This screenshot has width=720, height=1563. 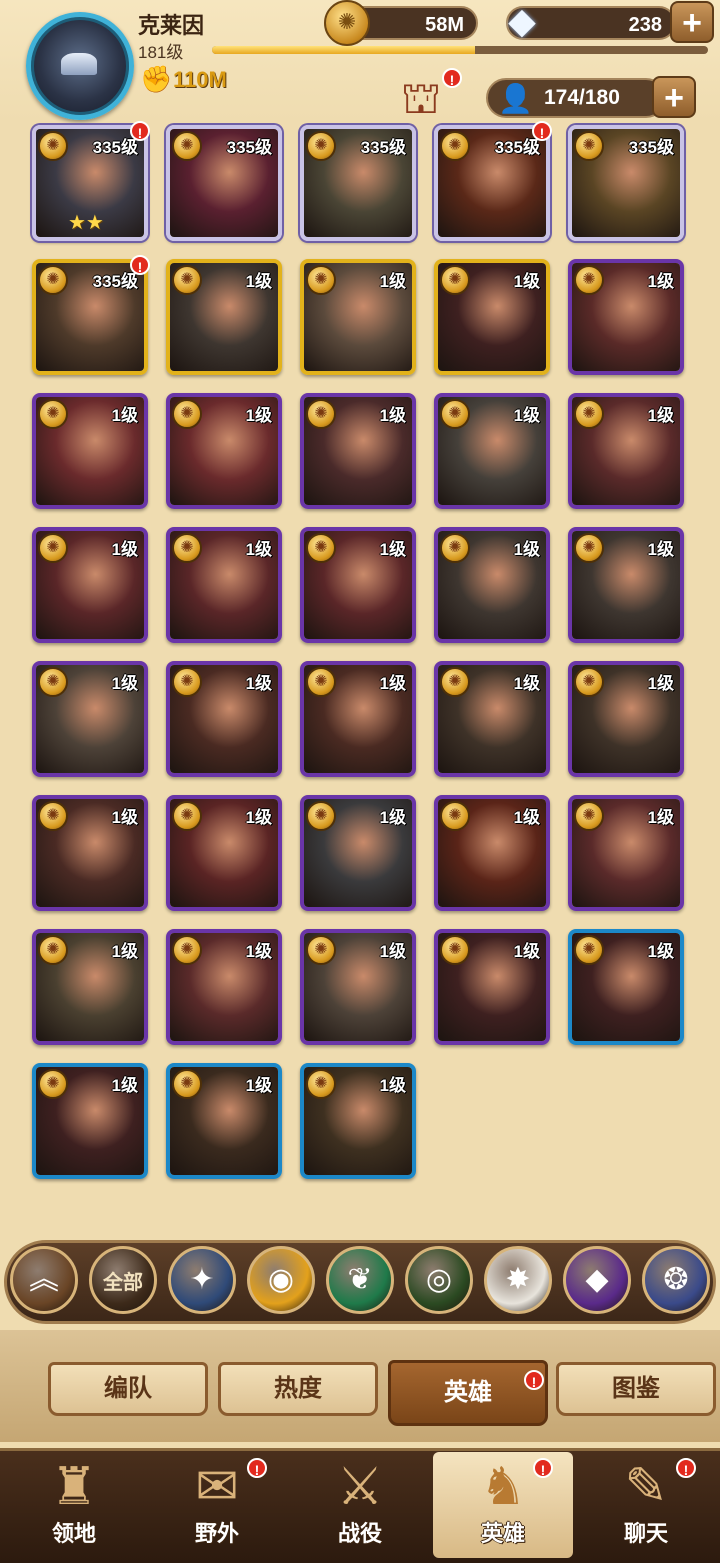 What do you see at coordinates (298, 1389) in the screenshot?
I see `subtab-1: 热度` at bounding box center [298, 1389].